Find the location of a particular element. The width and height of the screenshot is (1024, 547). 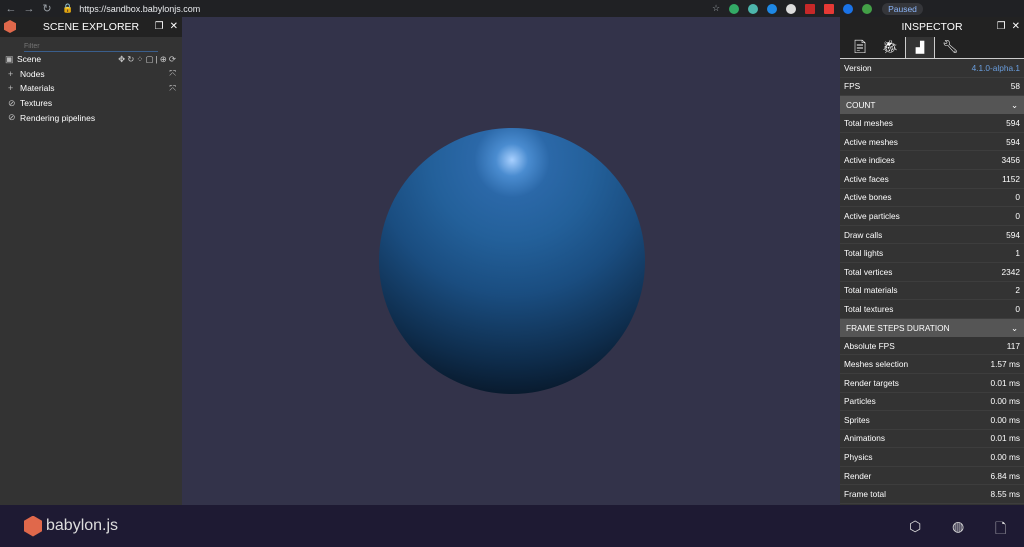

row-label: Total textures is located at coordinates (869, 308).